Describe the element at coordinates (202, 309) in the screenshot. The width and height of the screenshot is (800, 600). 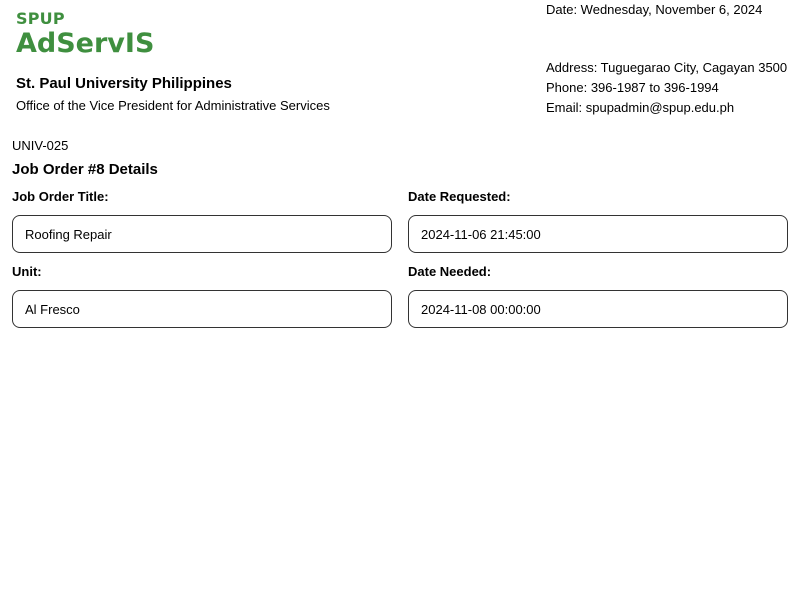
I see `unit-field: Al Fresco` at that location.